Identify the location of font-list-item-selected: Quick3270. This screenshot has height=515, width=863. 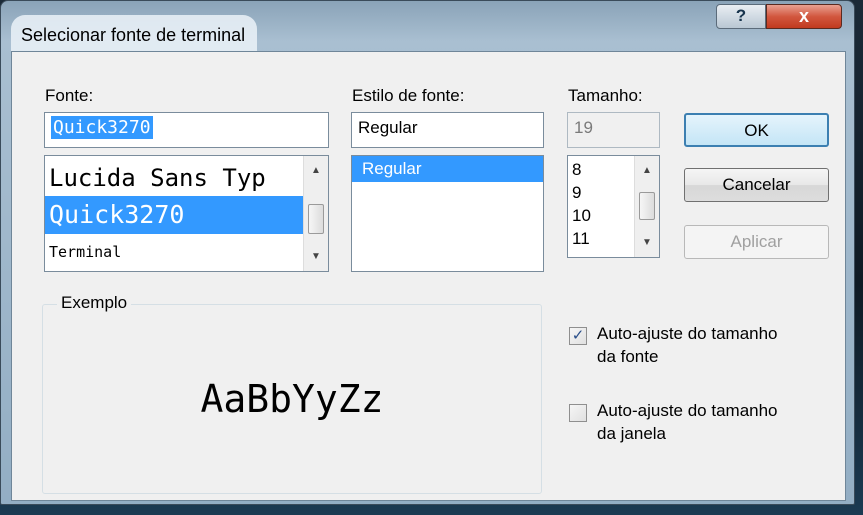
(177, 215).